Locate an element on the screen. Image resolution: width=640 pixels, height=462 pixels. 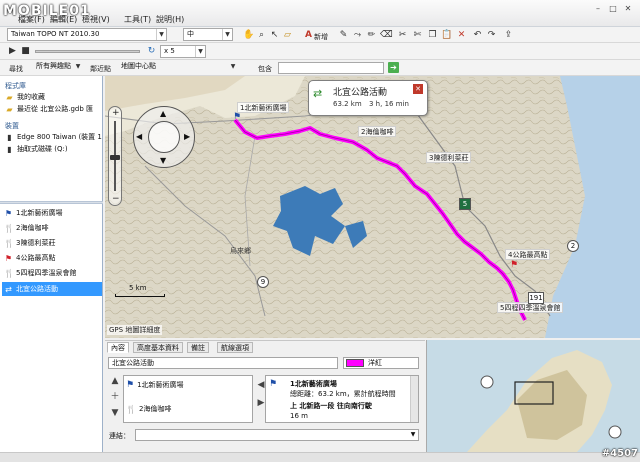
zoom-tool-icon: ⌕ is located at coordinates (261, 35).